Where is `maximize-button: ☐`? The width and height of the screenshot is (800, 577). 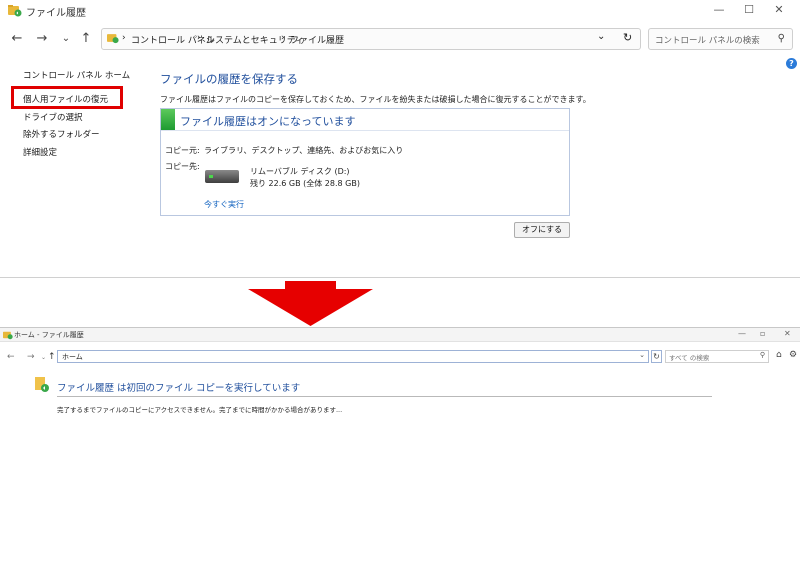
maximize-button: ☐ is located at coordinates (749, 10).